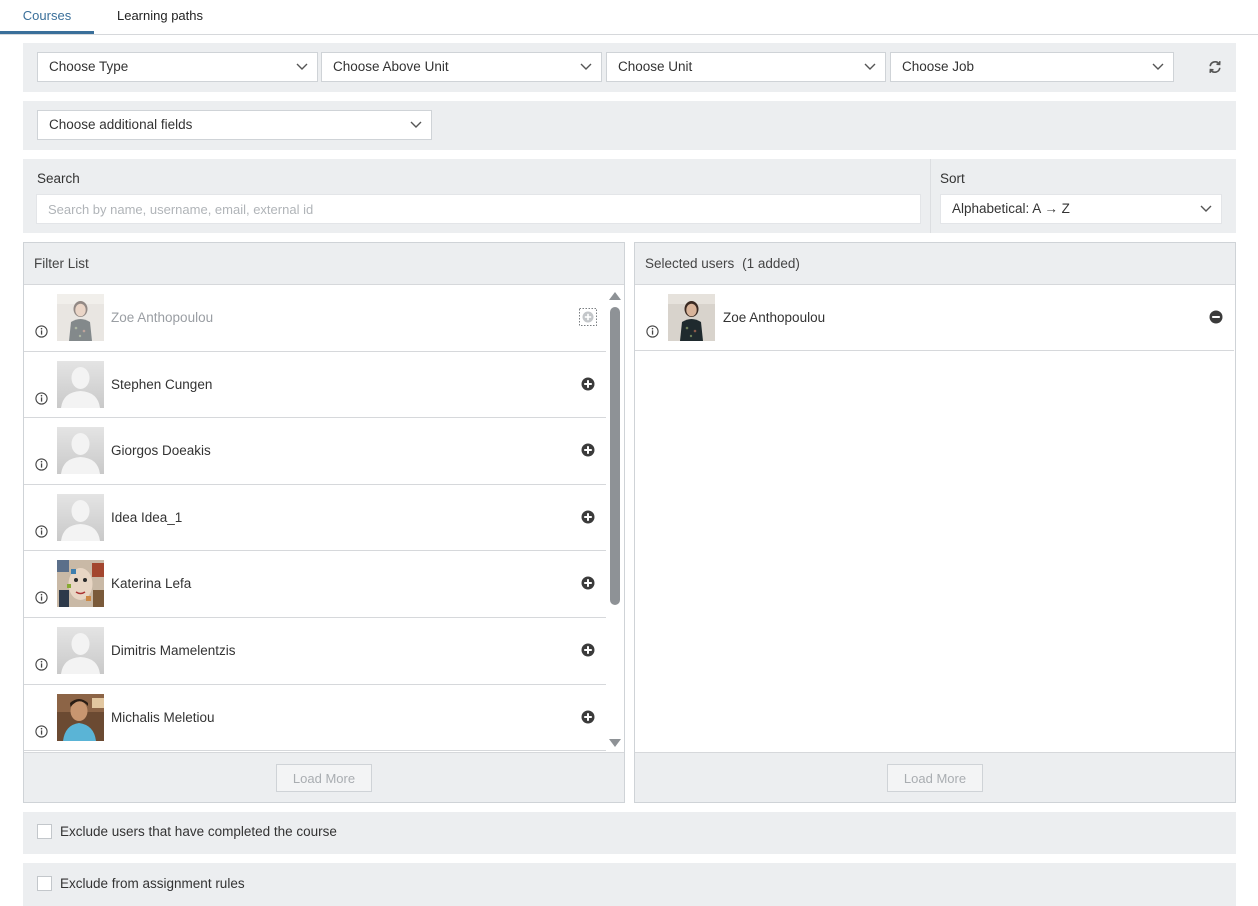  Describe the element at coordinates (162, 384) in the screenshot. I see `user-name: Stephen Cungen` at that location.